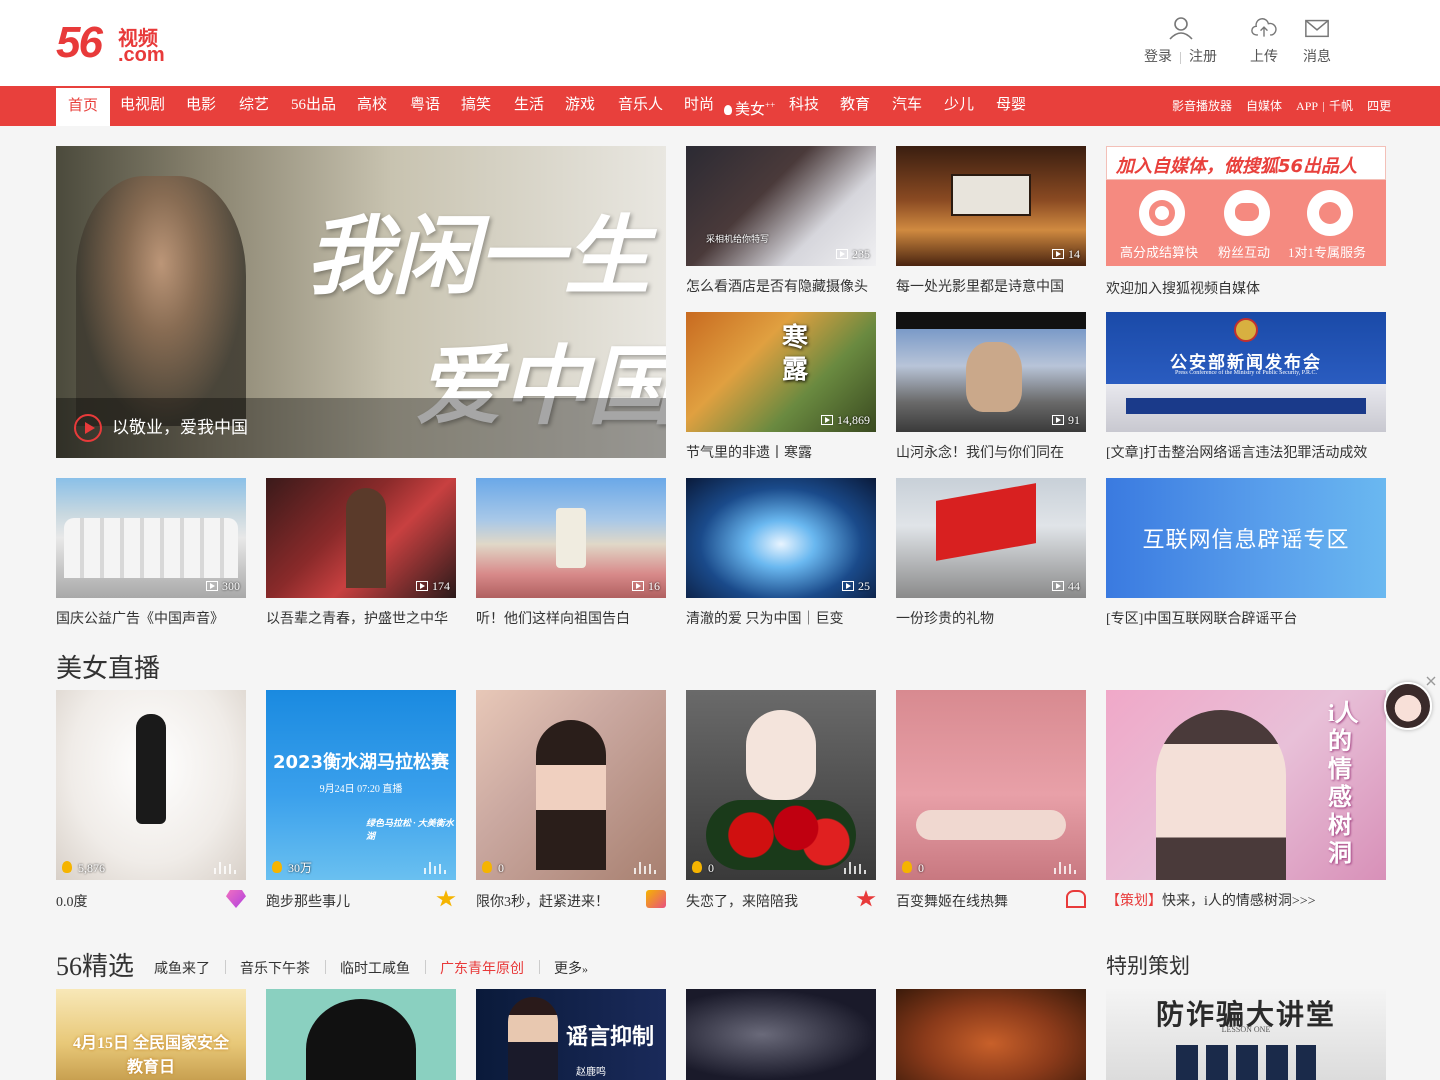 This screenshot has height=1080, width=1440. What do you see at coordinates (375, 968) in the screenshot?
I see `picks-tab: 临时工咸鱼` at bounding box center [375, 968].